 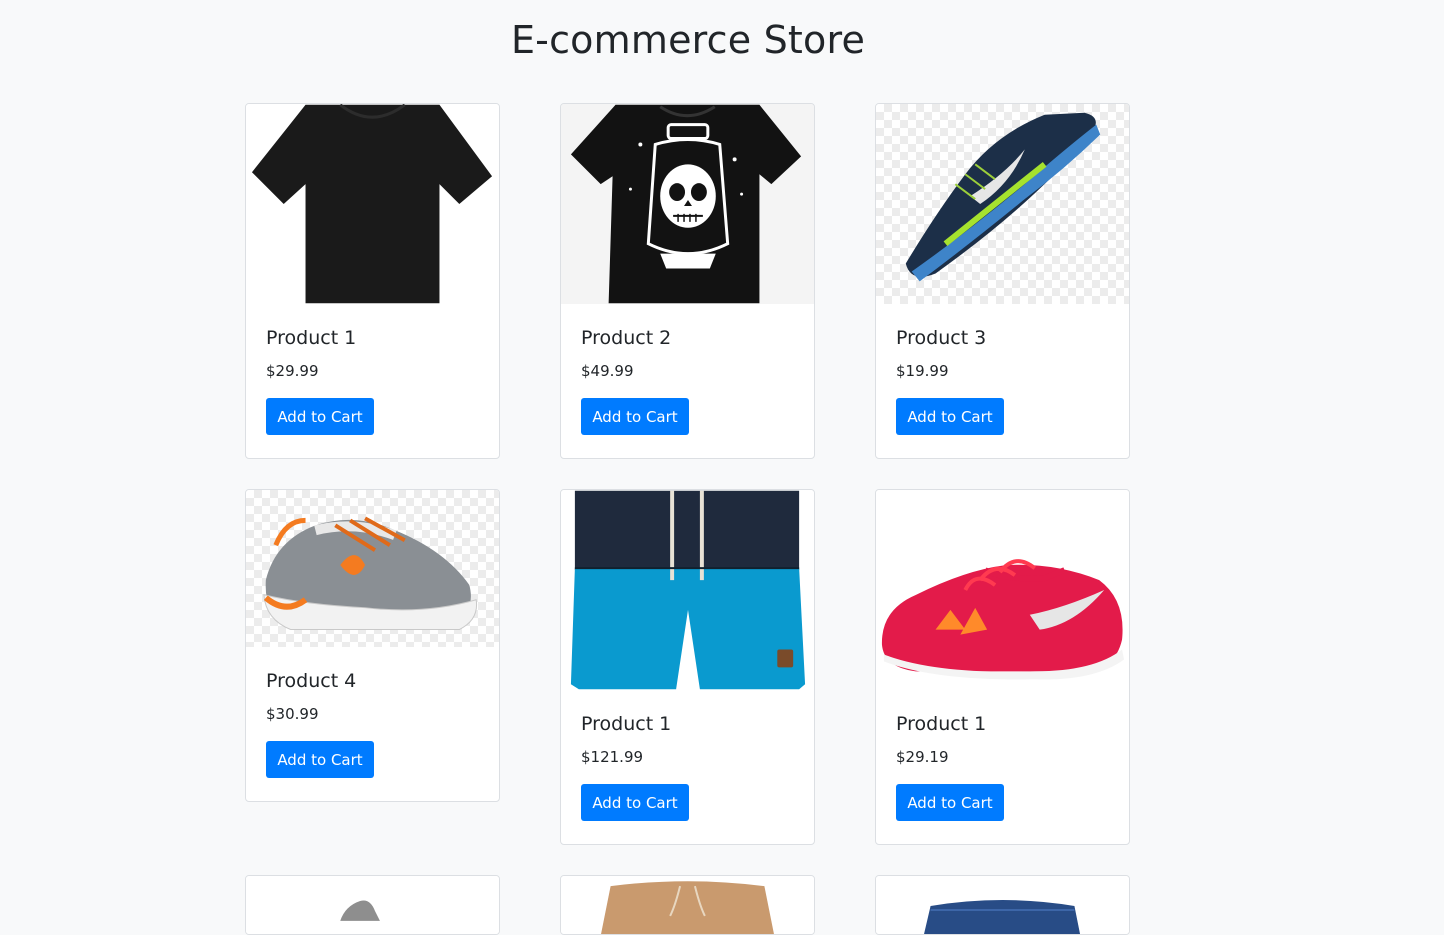 I want to click on product-price: $19.99, so click(x=922, y=371).